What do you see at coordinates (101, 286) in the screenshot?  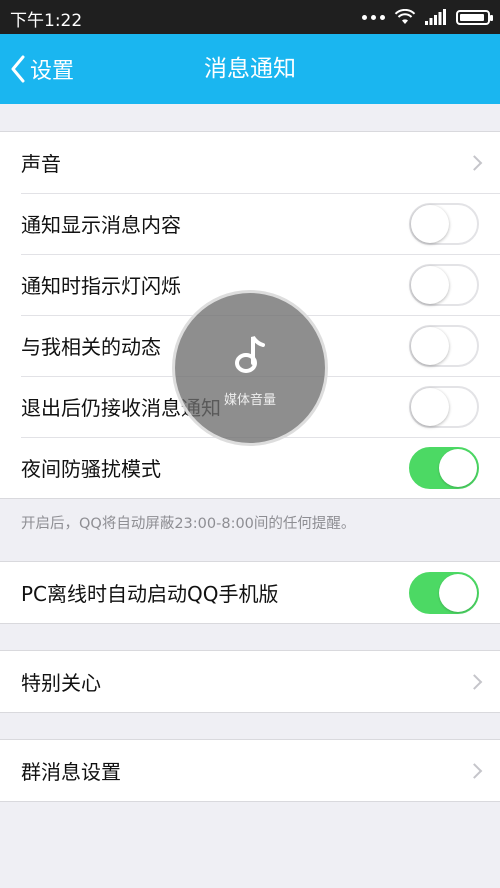 I see `row-indicator-light-label: 通知时指示灯闪烁` at bounding box center [101, 286].